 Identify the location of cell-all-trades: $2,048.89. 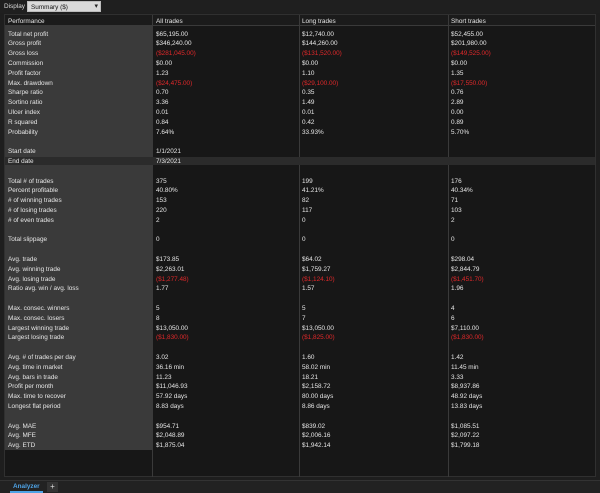
(170, 436).